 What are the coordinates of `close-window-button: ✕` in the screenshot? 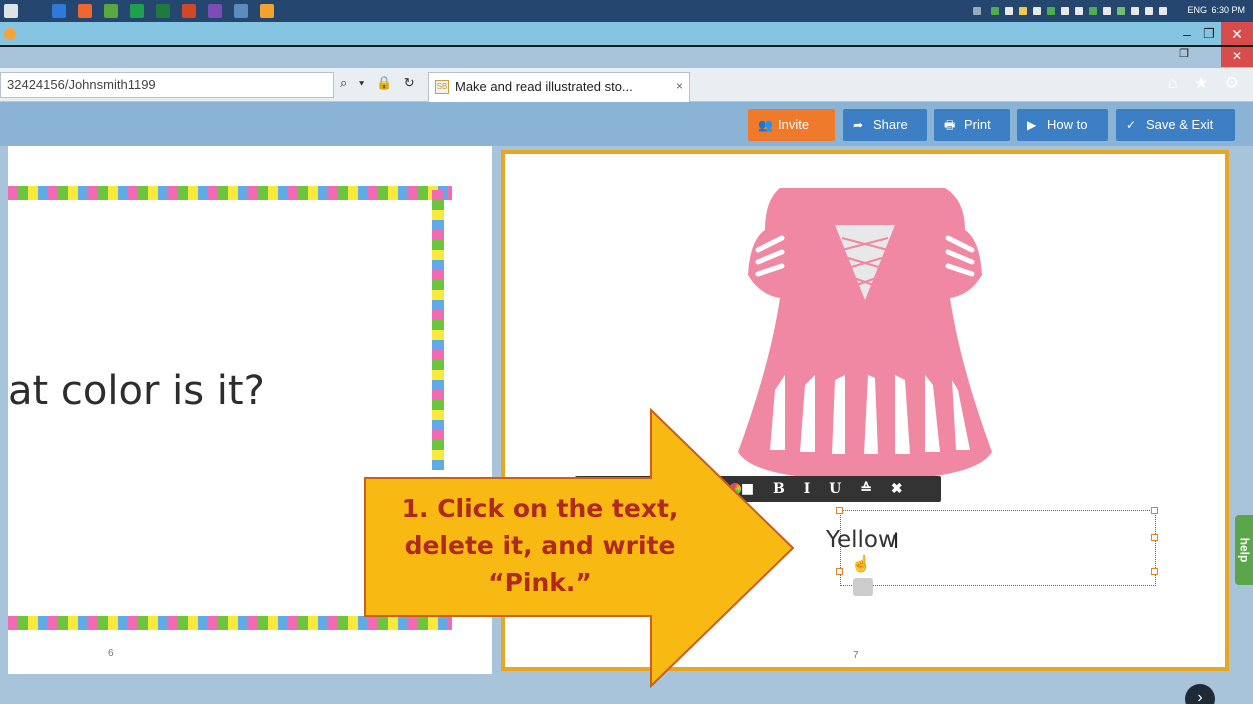 It's located at (1237, 34).